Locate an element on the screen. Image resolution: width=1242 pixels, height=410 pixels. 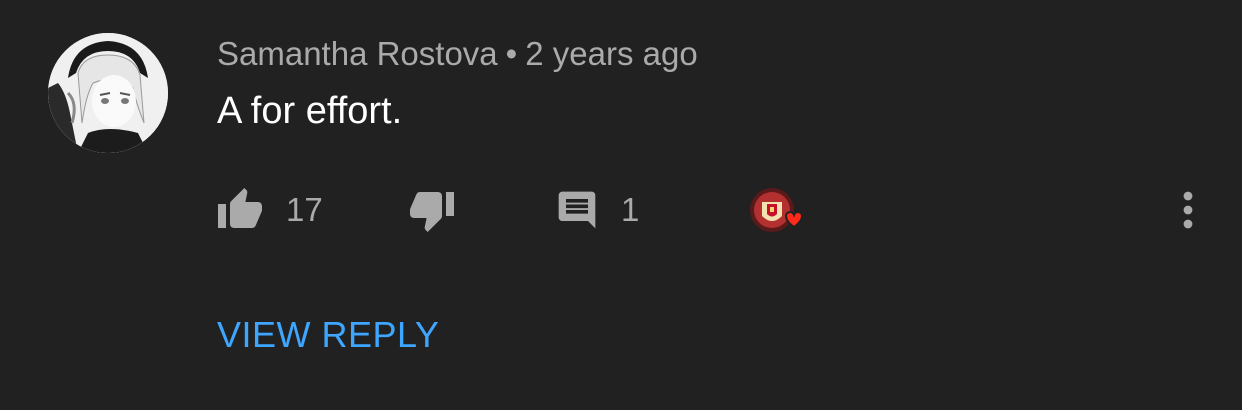
comment-timestamp: 2 years ago is located at coordinates (611, 53).